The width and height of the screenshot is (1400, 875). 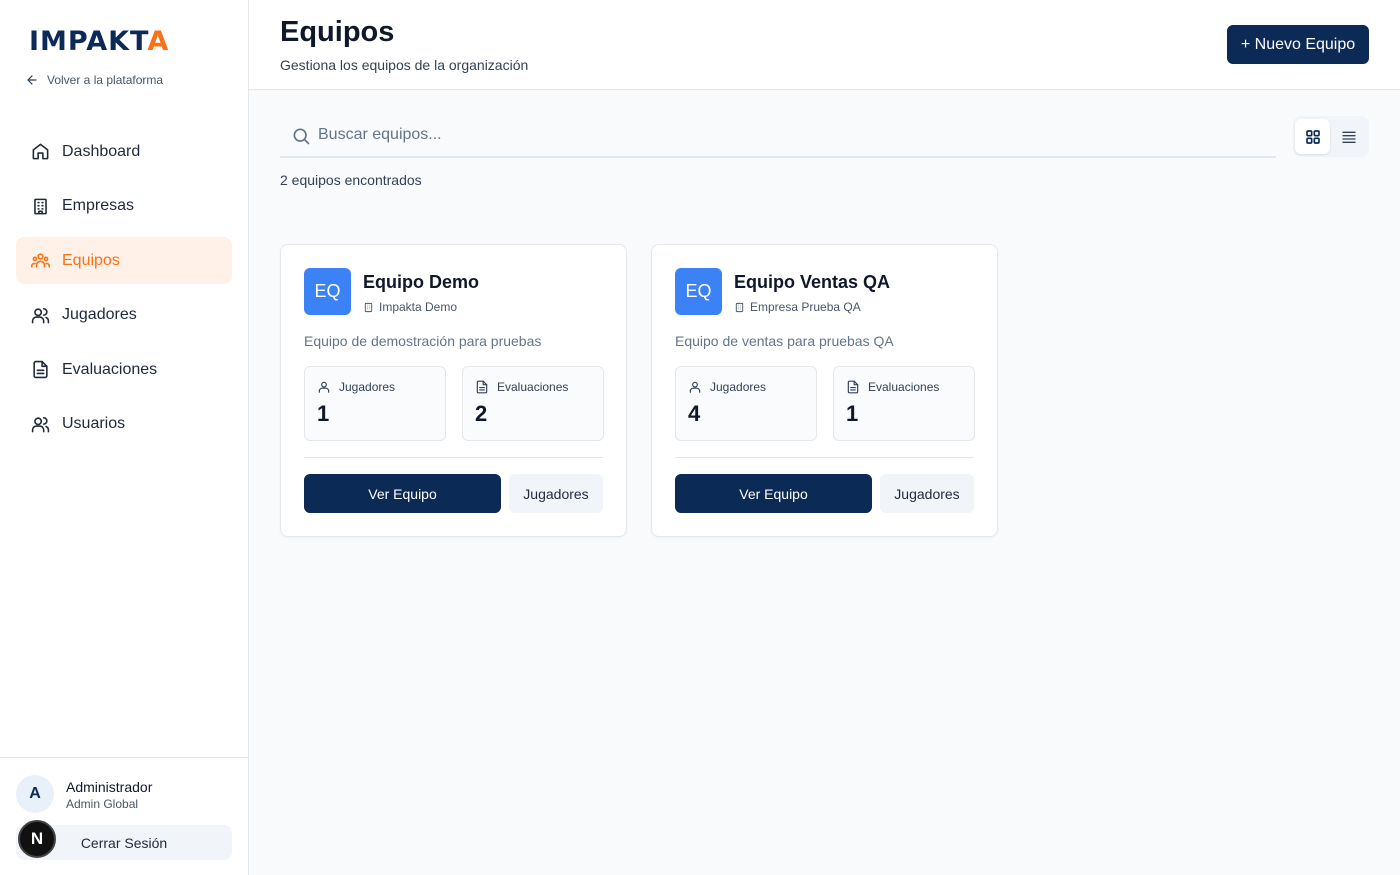 I want to click on sidebar-item-equipos: Equipos, so click(x=124, y=260).